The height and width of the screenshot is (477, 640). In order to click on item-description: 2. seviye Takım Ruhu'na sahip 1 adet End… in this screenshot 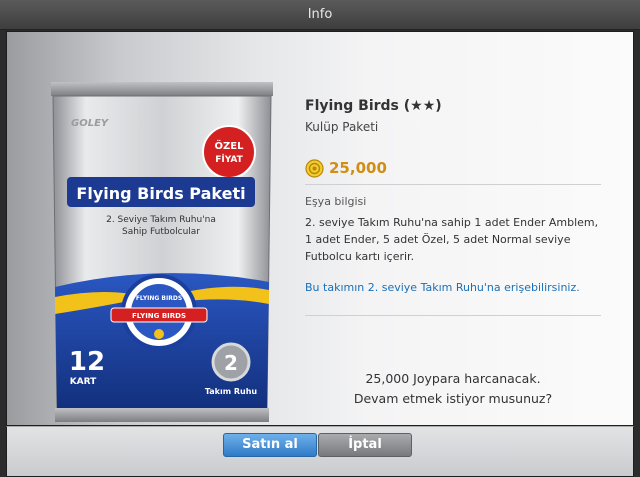, I will do `click(452, 239)`.